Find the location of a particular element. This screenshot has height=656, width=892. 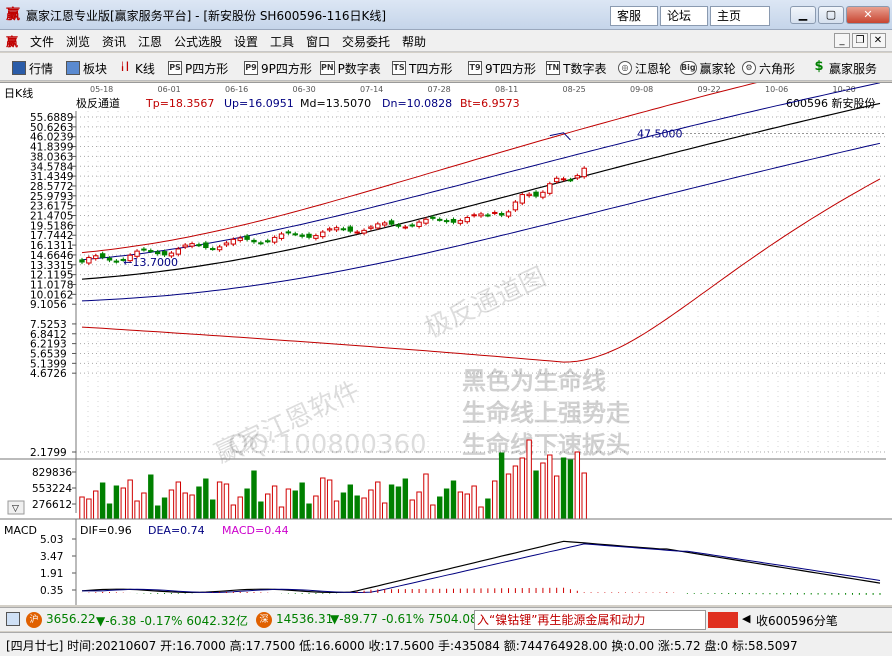

link-customer-service: 客服 is located at coordinates (634, 16).